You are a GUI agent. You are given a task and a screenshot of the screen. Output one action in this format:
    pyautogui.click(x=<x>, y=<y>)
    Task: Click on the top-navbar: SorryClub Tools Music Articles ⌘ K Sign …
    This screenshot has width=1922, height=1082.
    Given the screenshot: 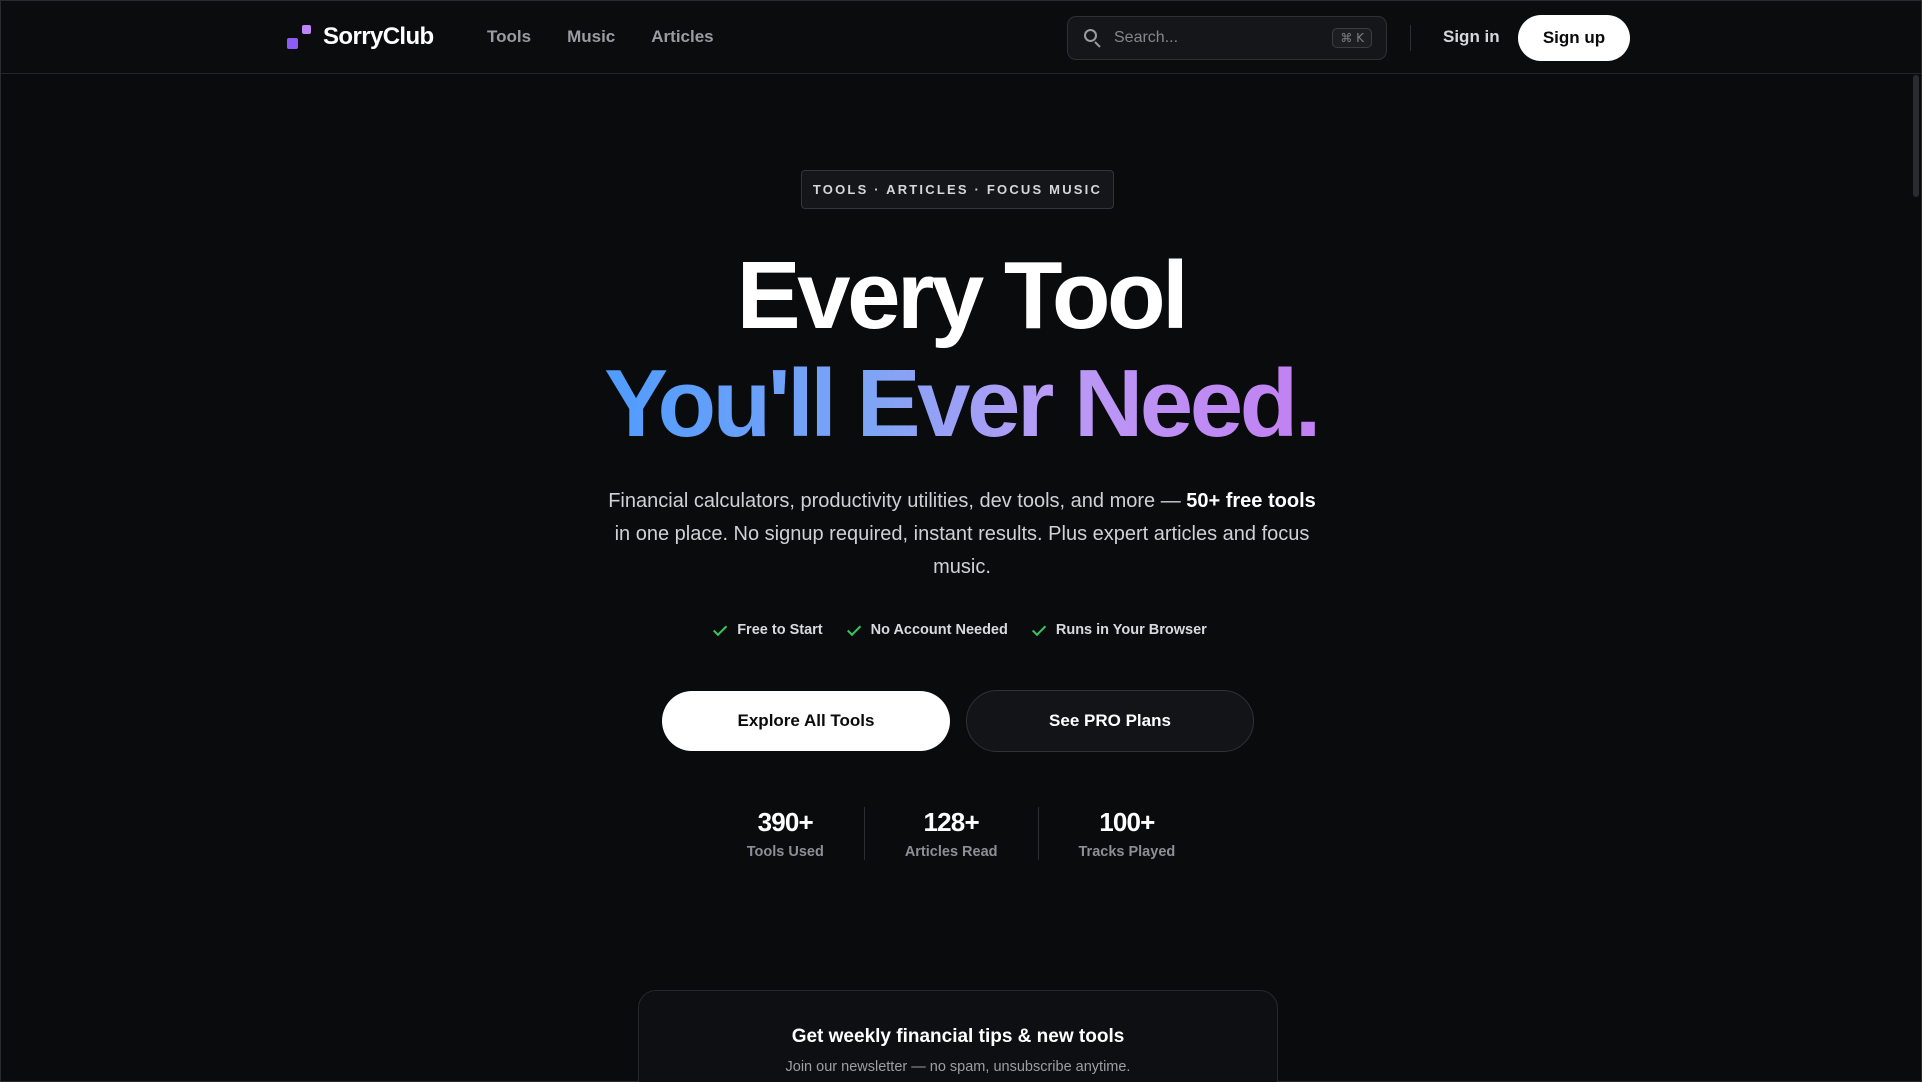 What is the action you would take?
    pyautogui.click(x=961, y=37)
    